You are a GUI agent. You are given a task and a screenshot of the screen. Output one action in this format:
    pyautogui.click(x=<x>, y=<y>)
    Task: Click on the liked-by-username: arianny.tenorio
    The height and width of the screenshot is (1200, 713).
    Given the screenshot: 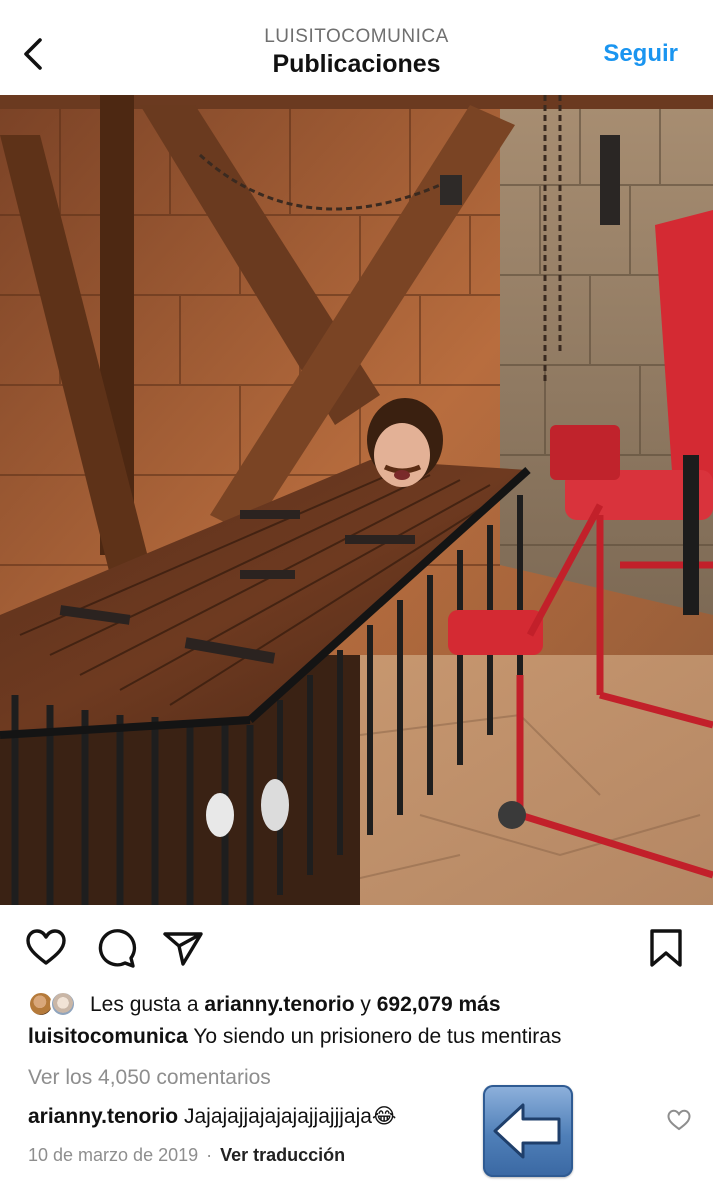 What is the action you would take?
    pyautogui.click(x=279, y=1005)
    